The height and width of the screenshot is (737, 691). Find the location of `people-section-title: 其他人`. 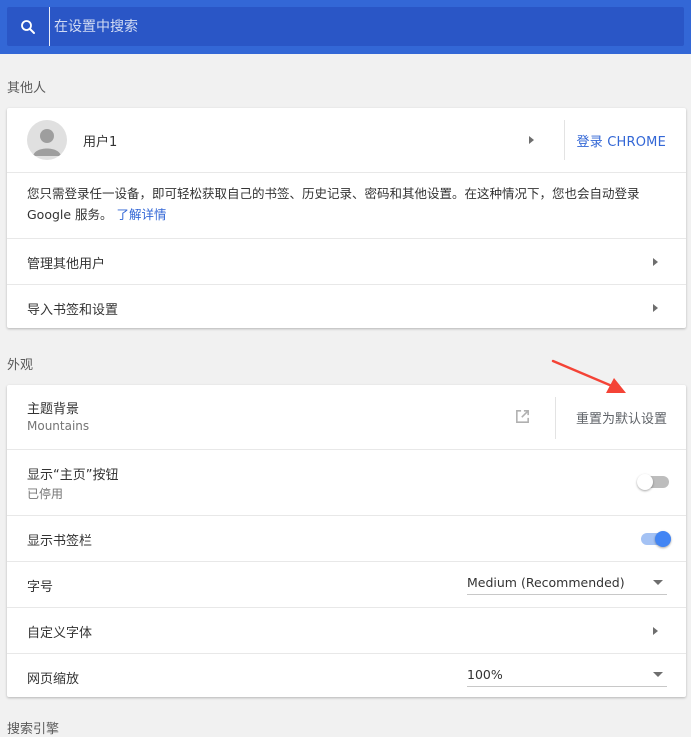

people-section-title: 其他人 is located at coordinates (27, 88).